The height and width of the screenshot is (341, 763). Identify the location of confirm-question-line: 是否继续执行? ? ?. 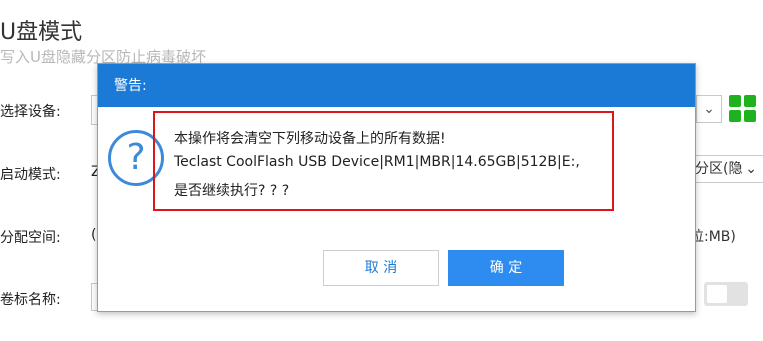
(232, 191).